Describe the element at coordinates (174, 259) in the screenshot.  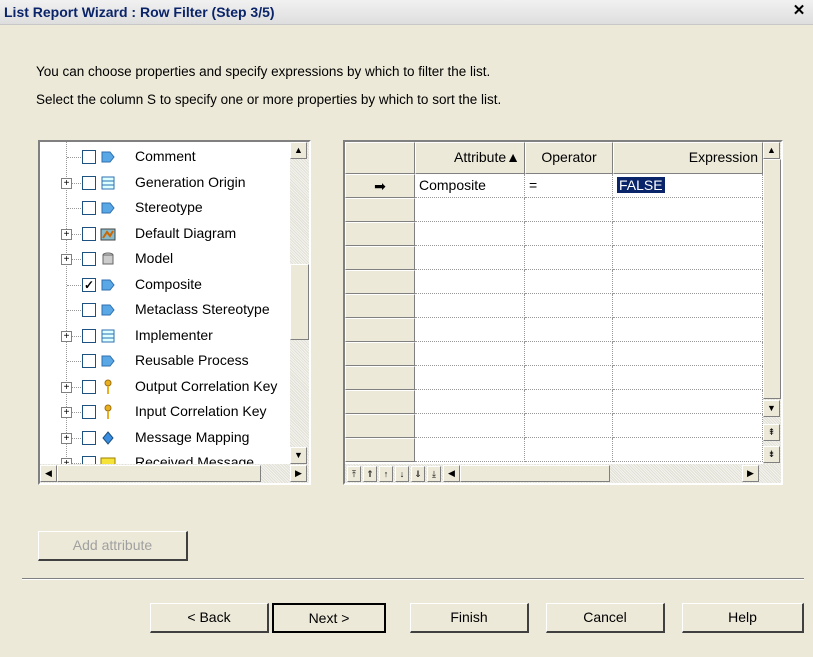
I see `tree-item: + Model` at that location.